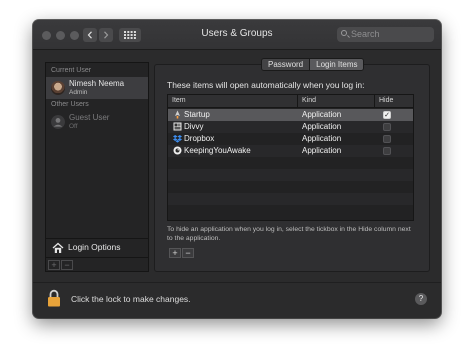 The width and height of the screenshot is (474, 363). I want to click on house-icon, so click(58, 247).